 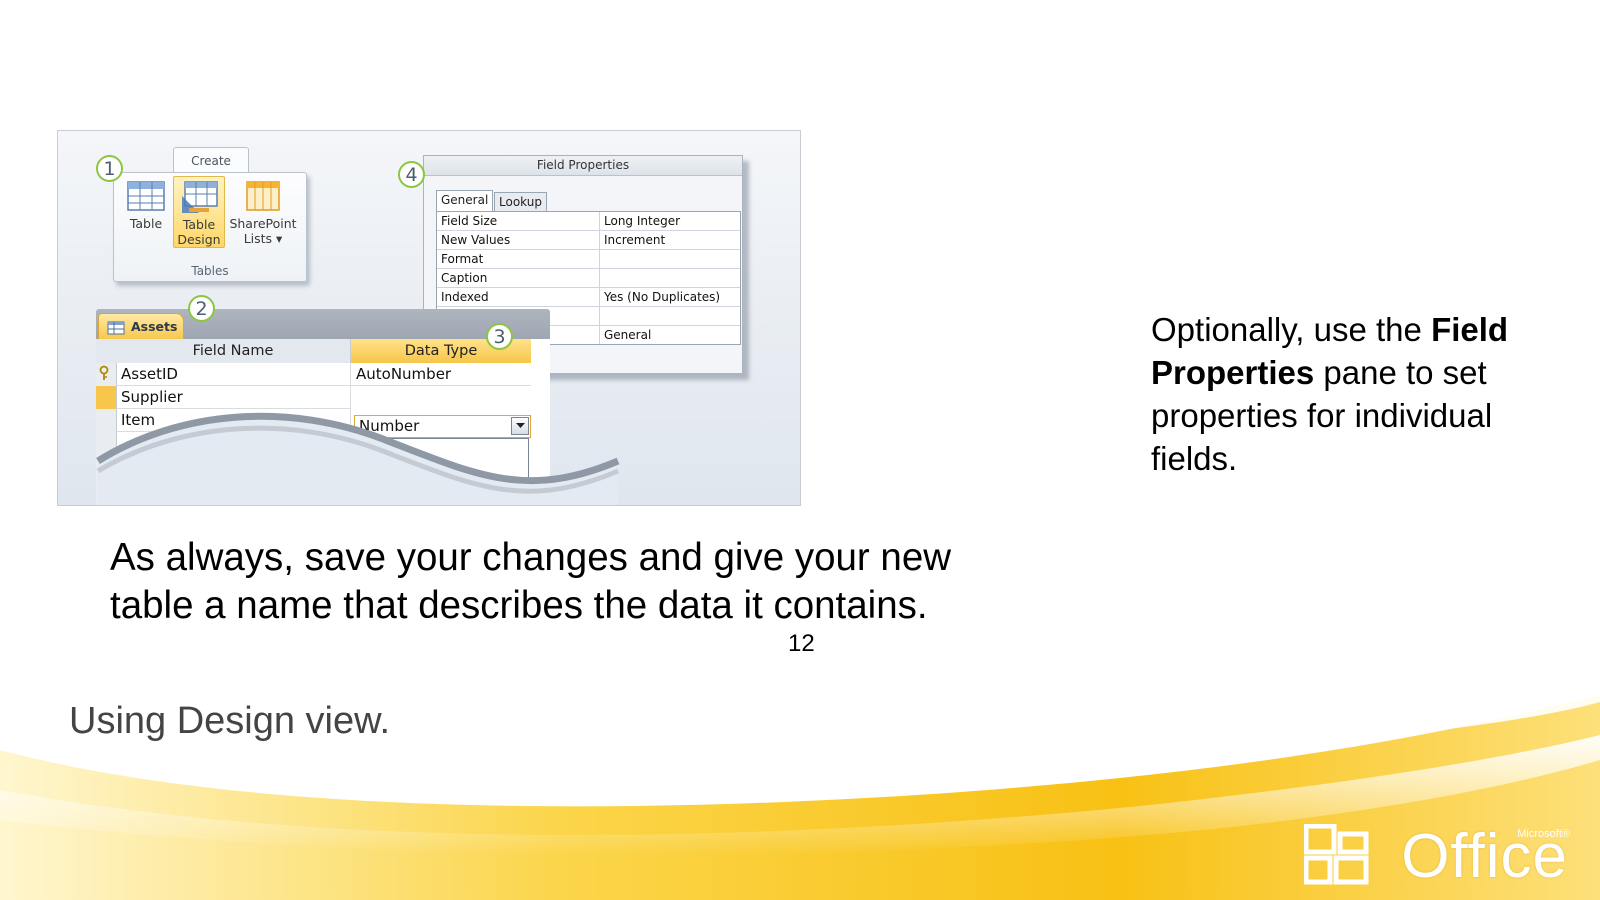 I want to click on data-type-combobox: Number, so click(x=442, y=426).